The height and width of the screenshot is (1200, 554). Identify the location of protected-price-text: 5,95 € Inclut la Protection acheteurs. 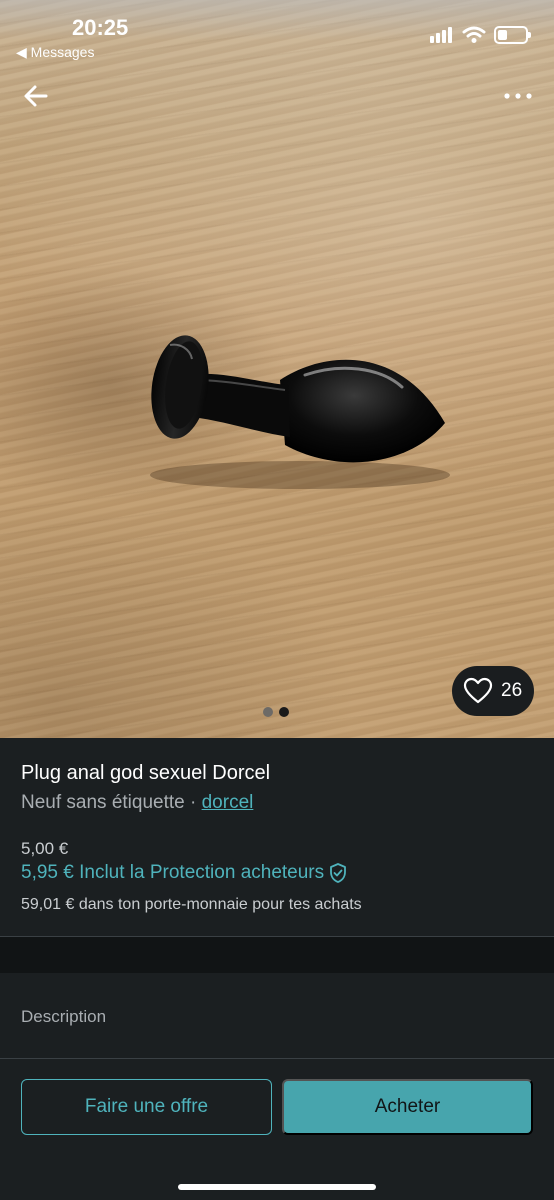
(173, 872).